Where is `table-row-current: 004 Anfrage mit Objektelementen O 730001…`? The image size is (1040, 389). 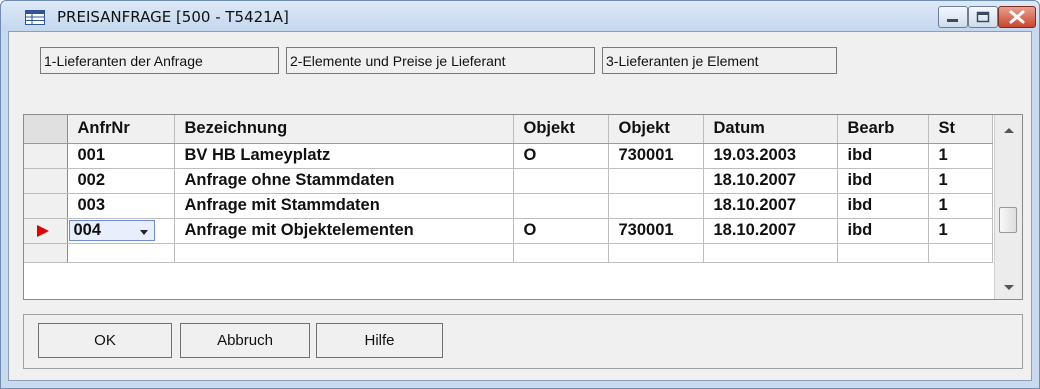 table-row-current: 004 Anfrage mit Objektelementen O 730001… is located at coordinates (508, 231).